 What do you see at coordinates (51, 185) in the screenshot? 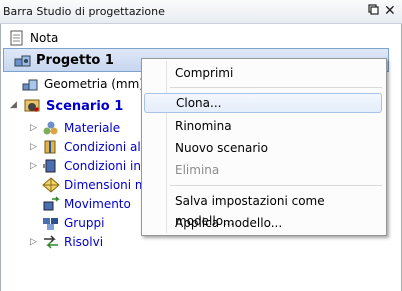
I see `mesh-icon` at bounding box center [51, 185].